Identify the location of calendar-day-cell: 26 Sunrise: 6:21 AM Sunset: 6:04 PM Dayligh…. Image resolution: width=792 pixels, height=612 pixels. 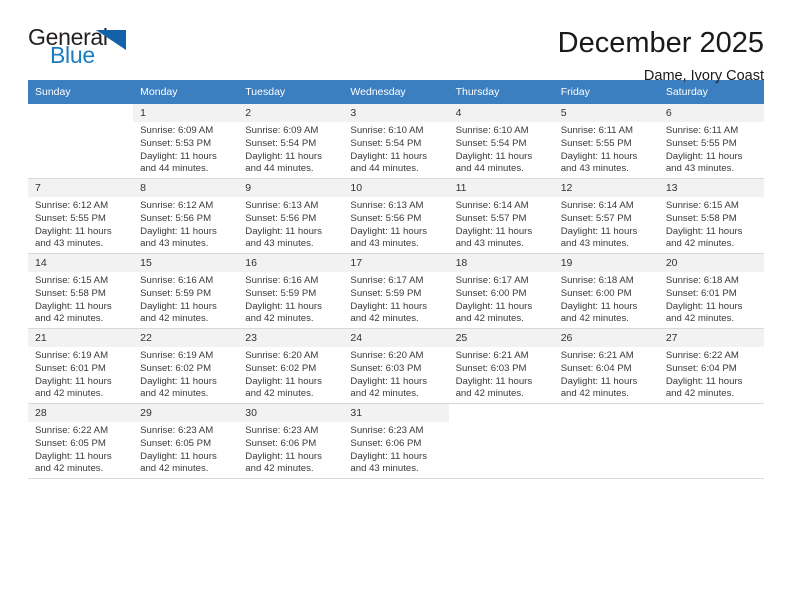
(606, 366).